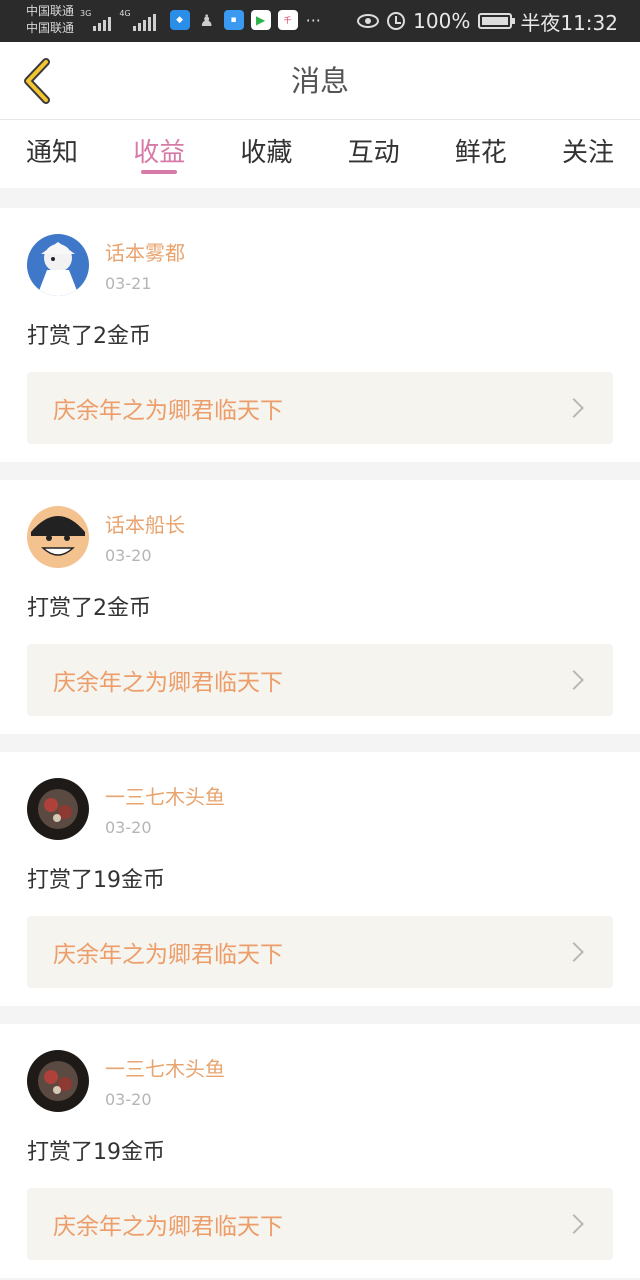 The width and height of the screenshot is (640, 1280). Describe the element at coordinates (125, 13) in the screenshot. I see `network-type-2: 4G` at that location.